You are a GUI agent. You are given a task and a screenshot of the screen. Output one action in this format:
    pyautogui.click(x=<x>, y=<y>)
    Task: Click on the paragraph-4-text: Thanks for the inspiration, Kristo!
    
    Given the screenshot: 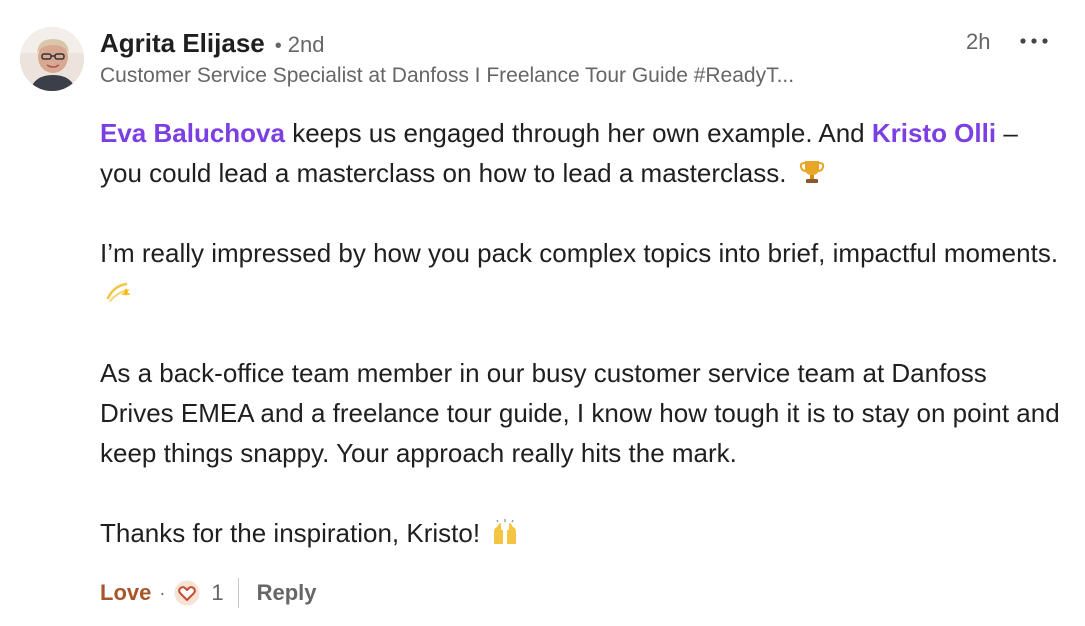 What is the action you would take?
    pyautogui.click(x=290, y=533)
    